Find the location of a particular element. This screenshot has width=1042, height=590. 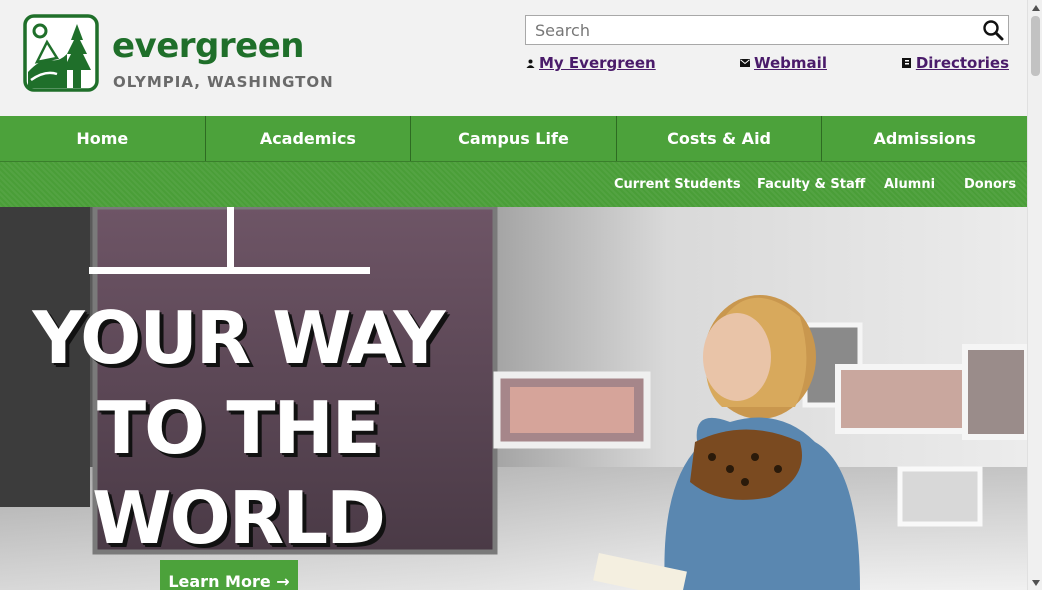

scroll-up-arrow is located at coordinates (1035, 7).